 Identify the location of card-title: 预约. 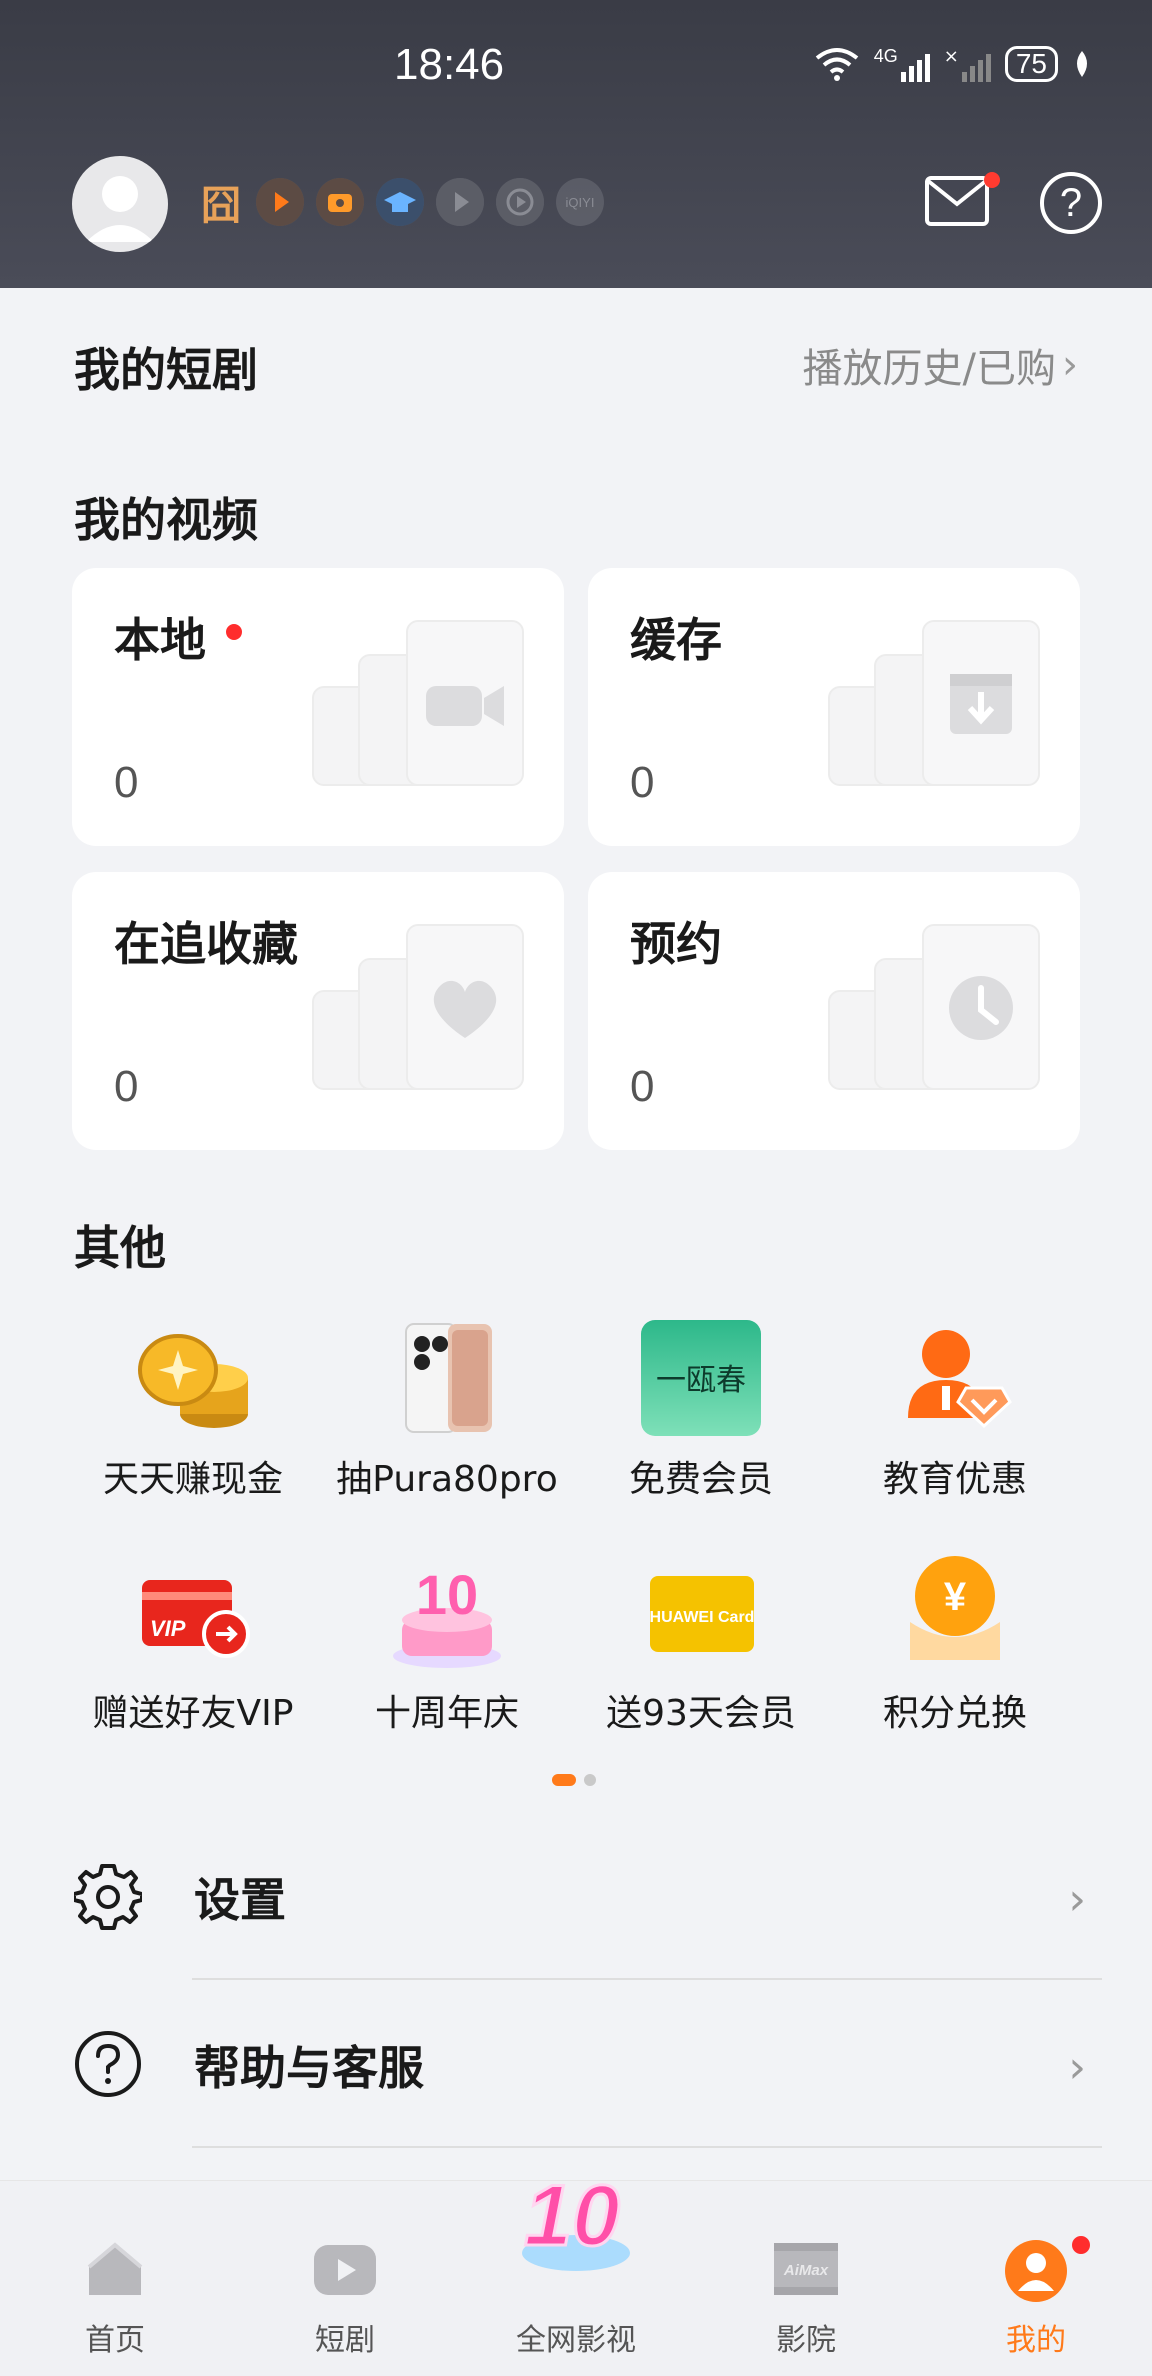
(676, 944).